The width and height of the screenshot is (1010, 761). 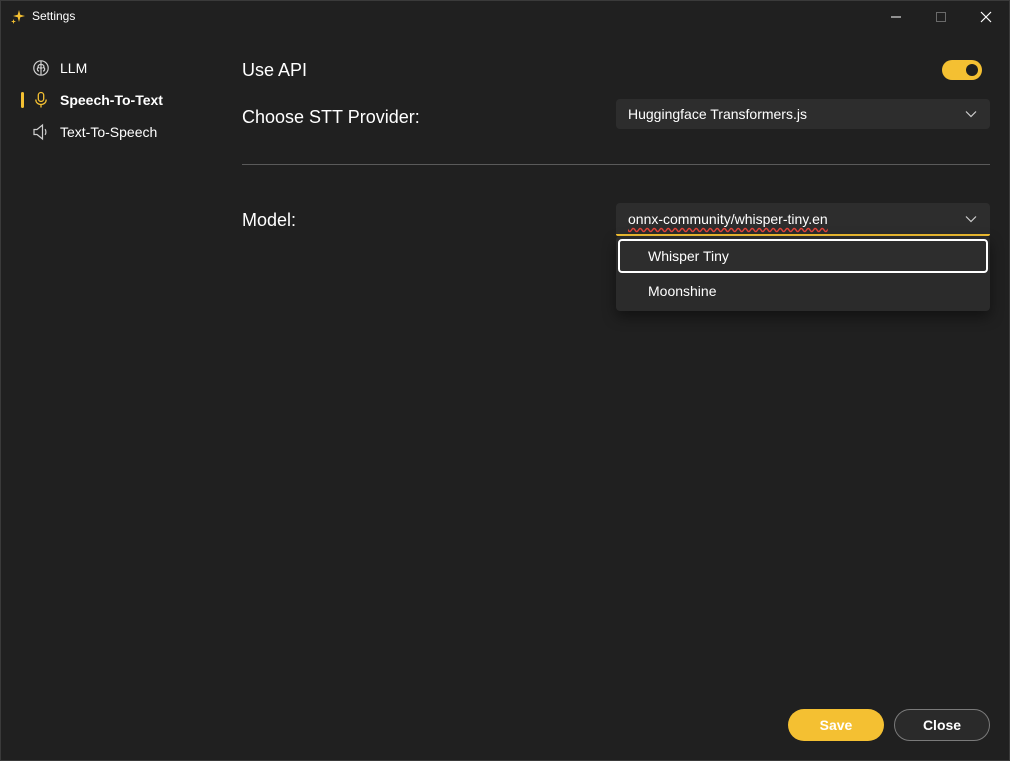 I want to click on minimize-icon, so click(x=896, y=17).